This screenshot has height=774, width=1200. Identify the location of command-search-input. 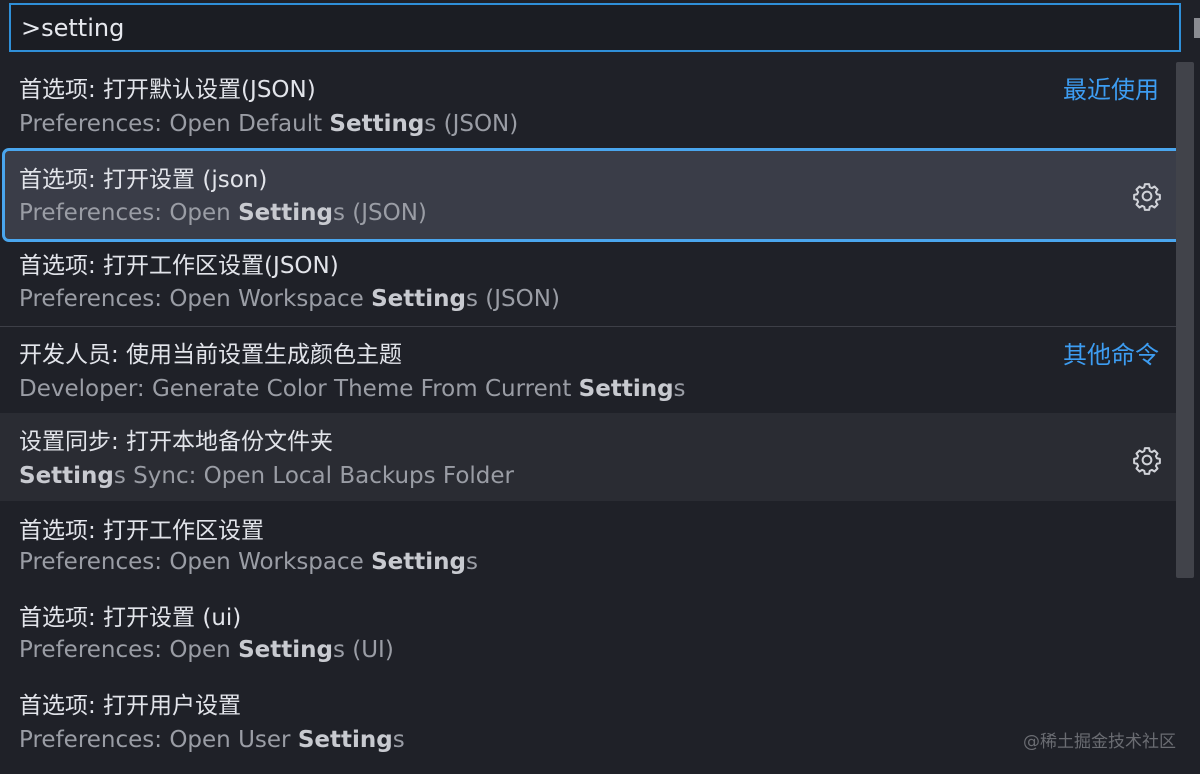
(600, 27).